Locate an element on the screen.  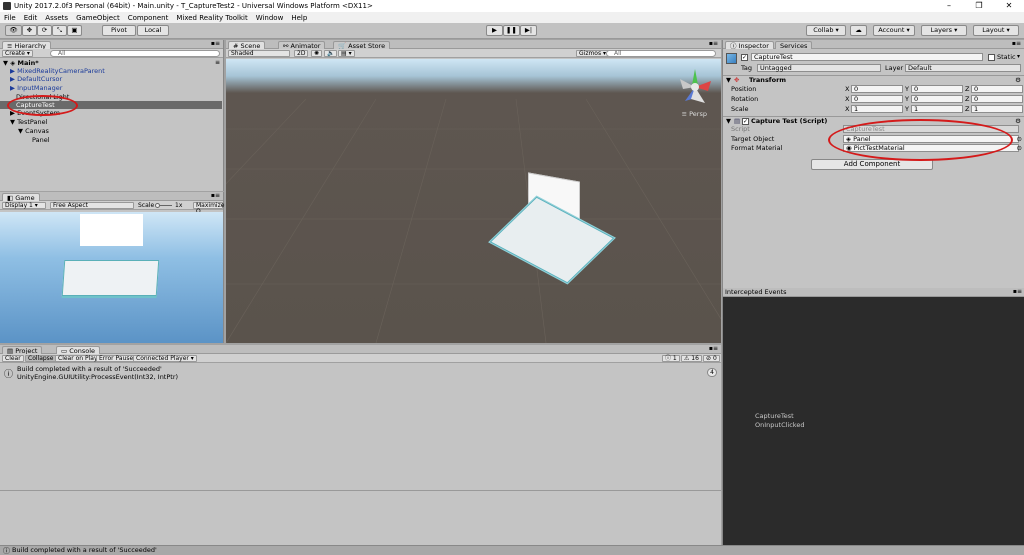
list-item: Panel is located at coordinates (111, 140).